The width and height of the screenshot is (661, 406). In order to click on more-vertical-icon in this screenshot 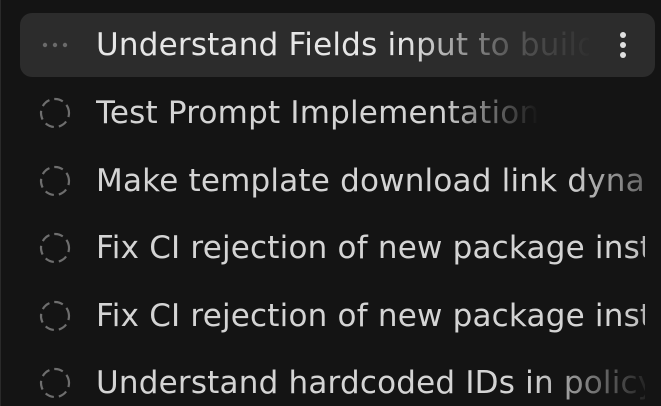, I will do `click(623, 45)`.